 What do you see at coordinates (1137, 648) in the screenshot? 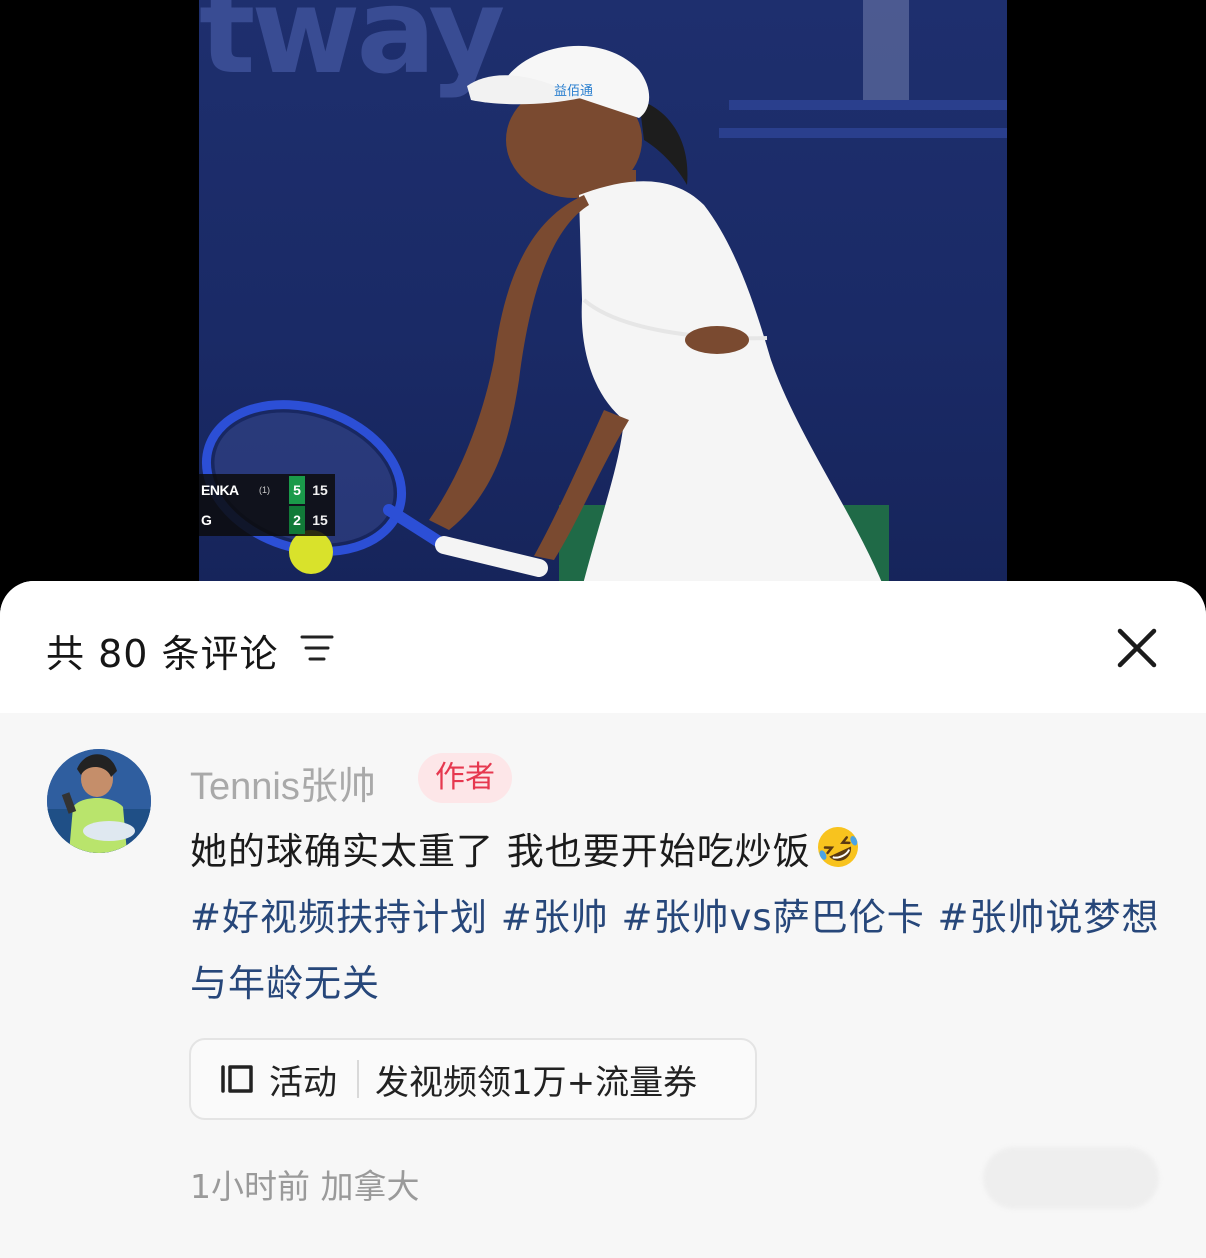
I see `close-icon` at bounding box center [1137, 648].